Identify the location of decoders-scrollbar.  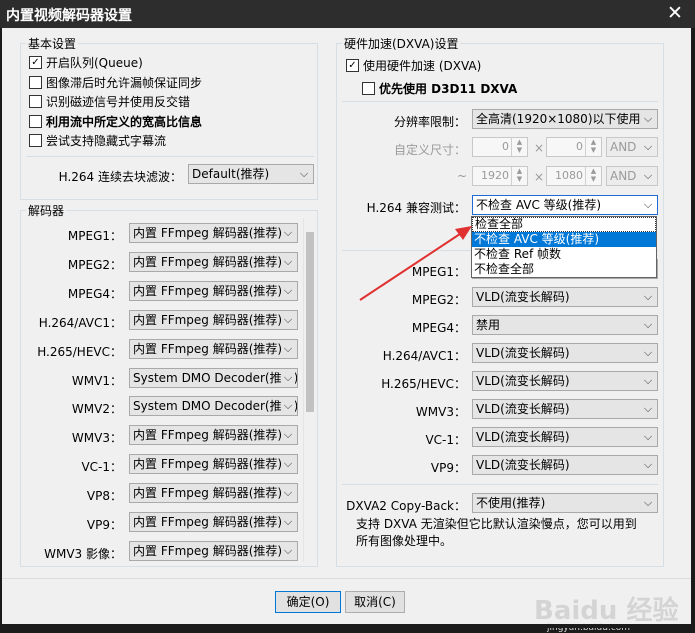
(309, 390).